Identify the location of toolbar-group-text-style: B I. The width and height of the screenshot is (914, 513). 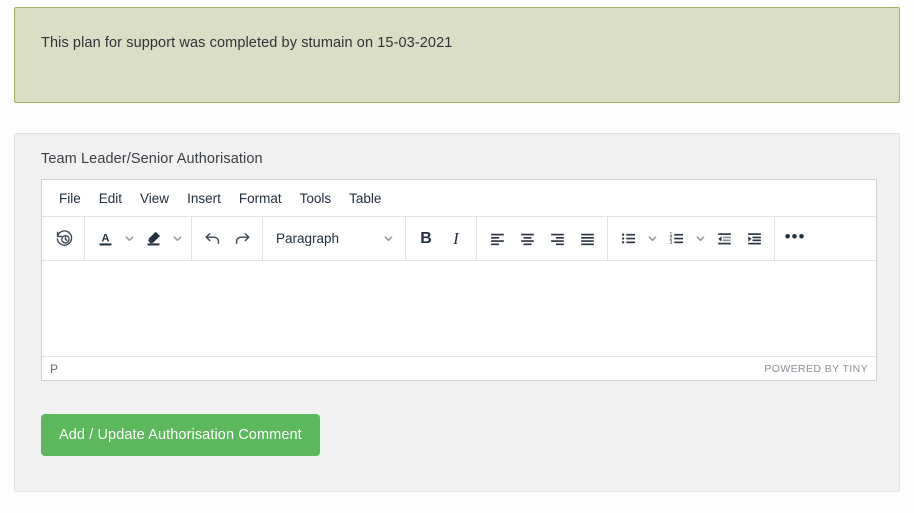
(441, 238).